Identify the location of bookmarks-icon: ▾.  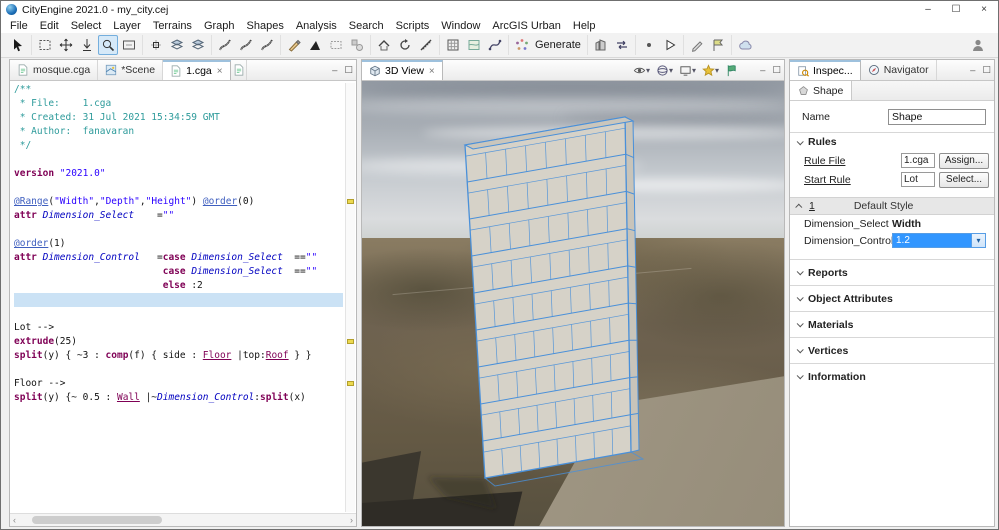
(710, 70).